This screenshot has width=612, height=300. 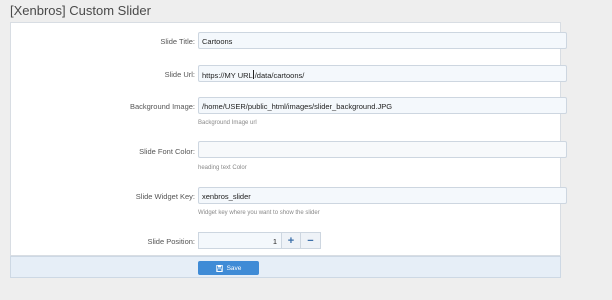 I want to click on slide-position-input: 1, so click(x=239, y=240).